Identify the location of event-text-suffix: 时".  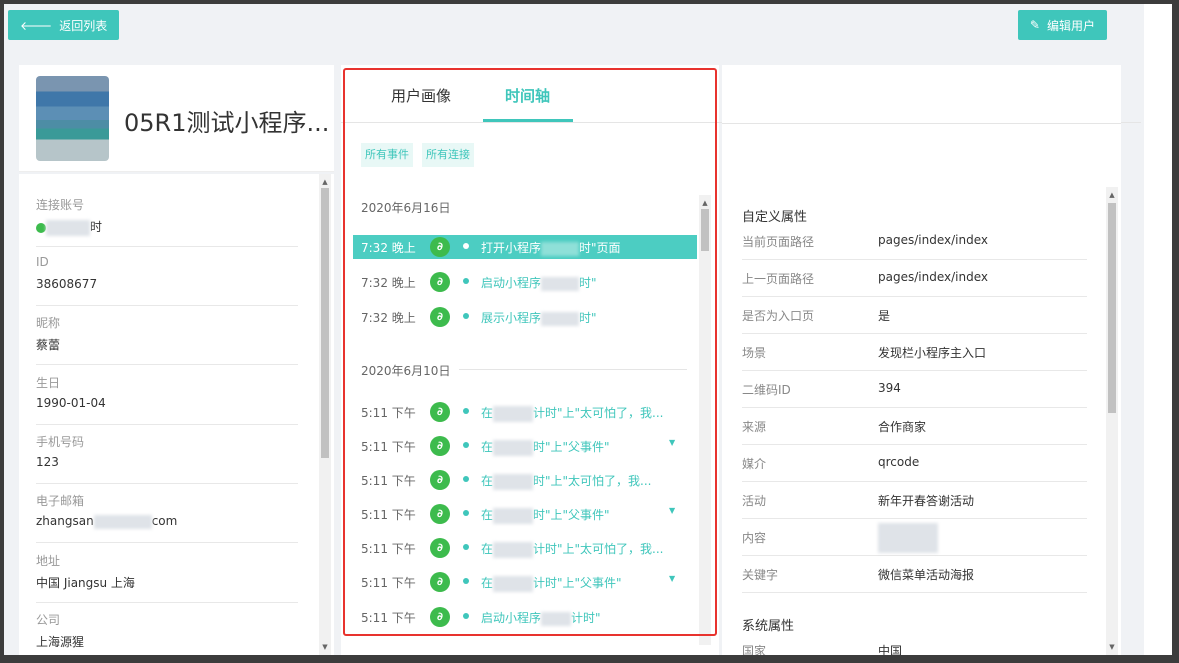
(588, 283).